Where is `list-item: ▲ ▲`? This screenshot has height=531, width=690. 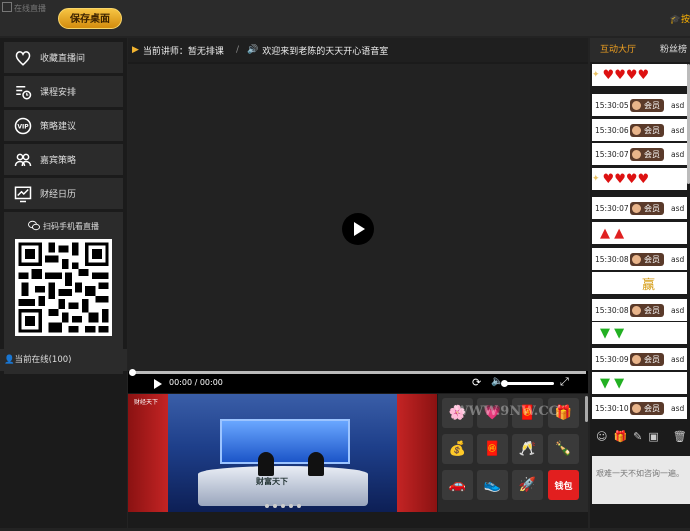 list-item: ▲ ▲ is located at coordinates (641, 233).